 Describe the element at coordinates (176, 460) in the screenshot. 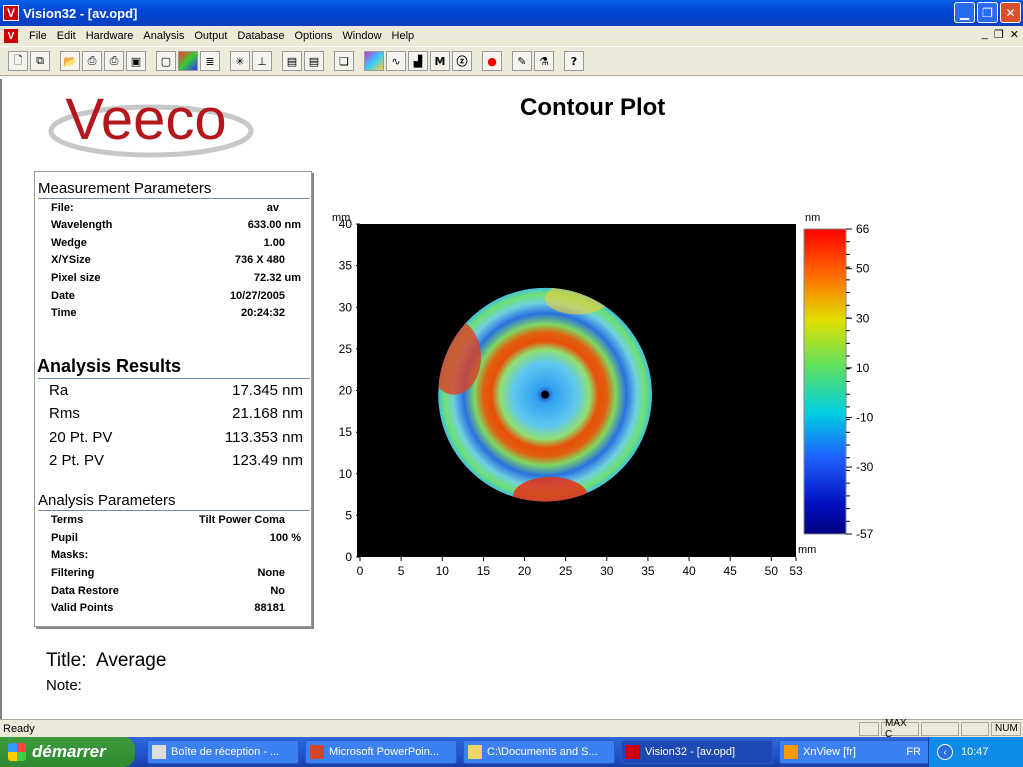

I see `result-row: 2 Pt. PV 123.49 nm` at that location.